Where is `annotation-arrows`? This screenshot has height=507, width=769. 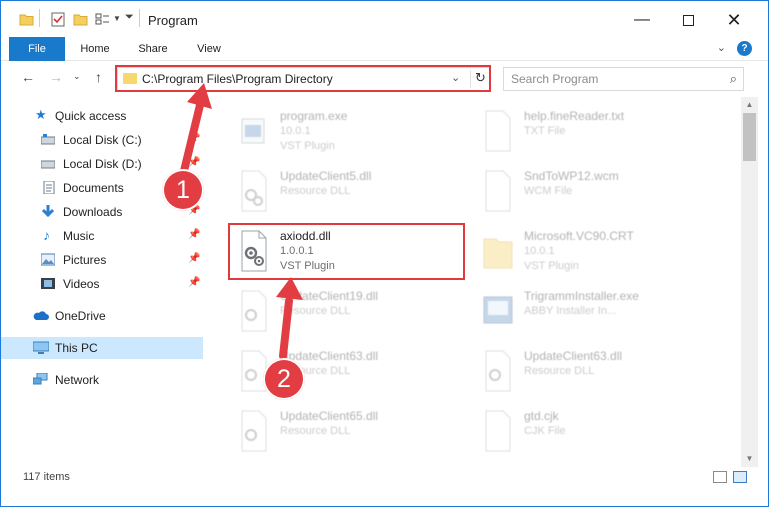 annotation-arrows is located at coordinates (241, 221).